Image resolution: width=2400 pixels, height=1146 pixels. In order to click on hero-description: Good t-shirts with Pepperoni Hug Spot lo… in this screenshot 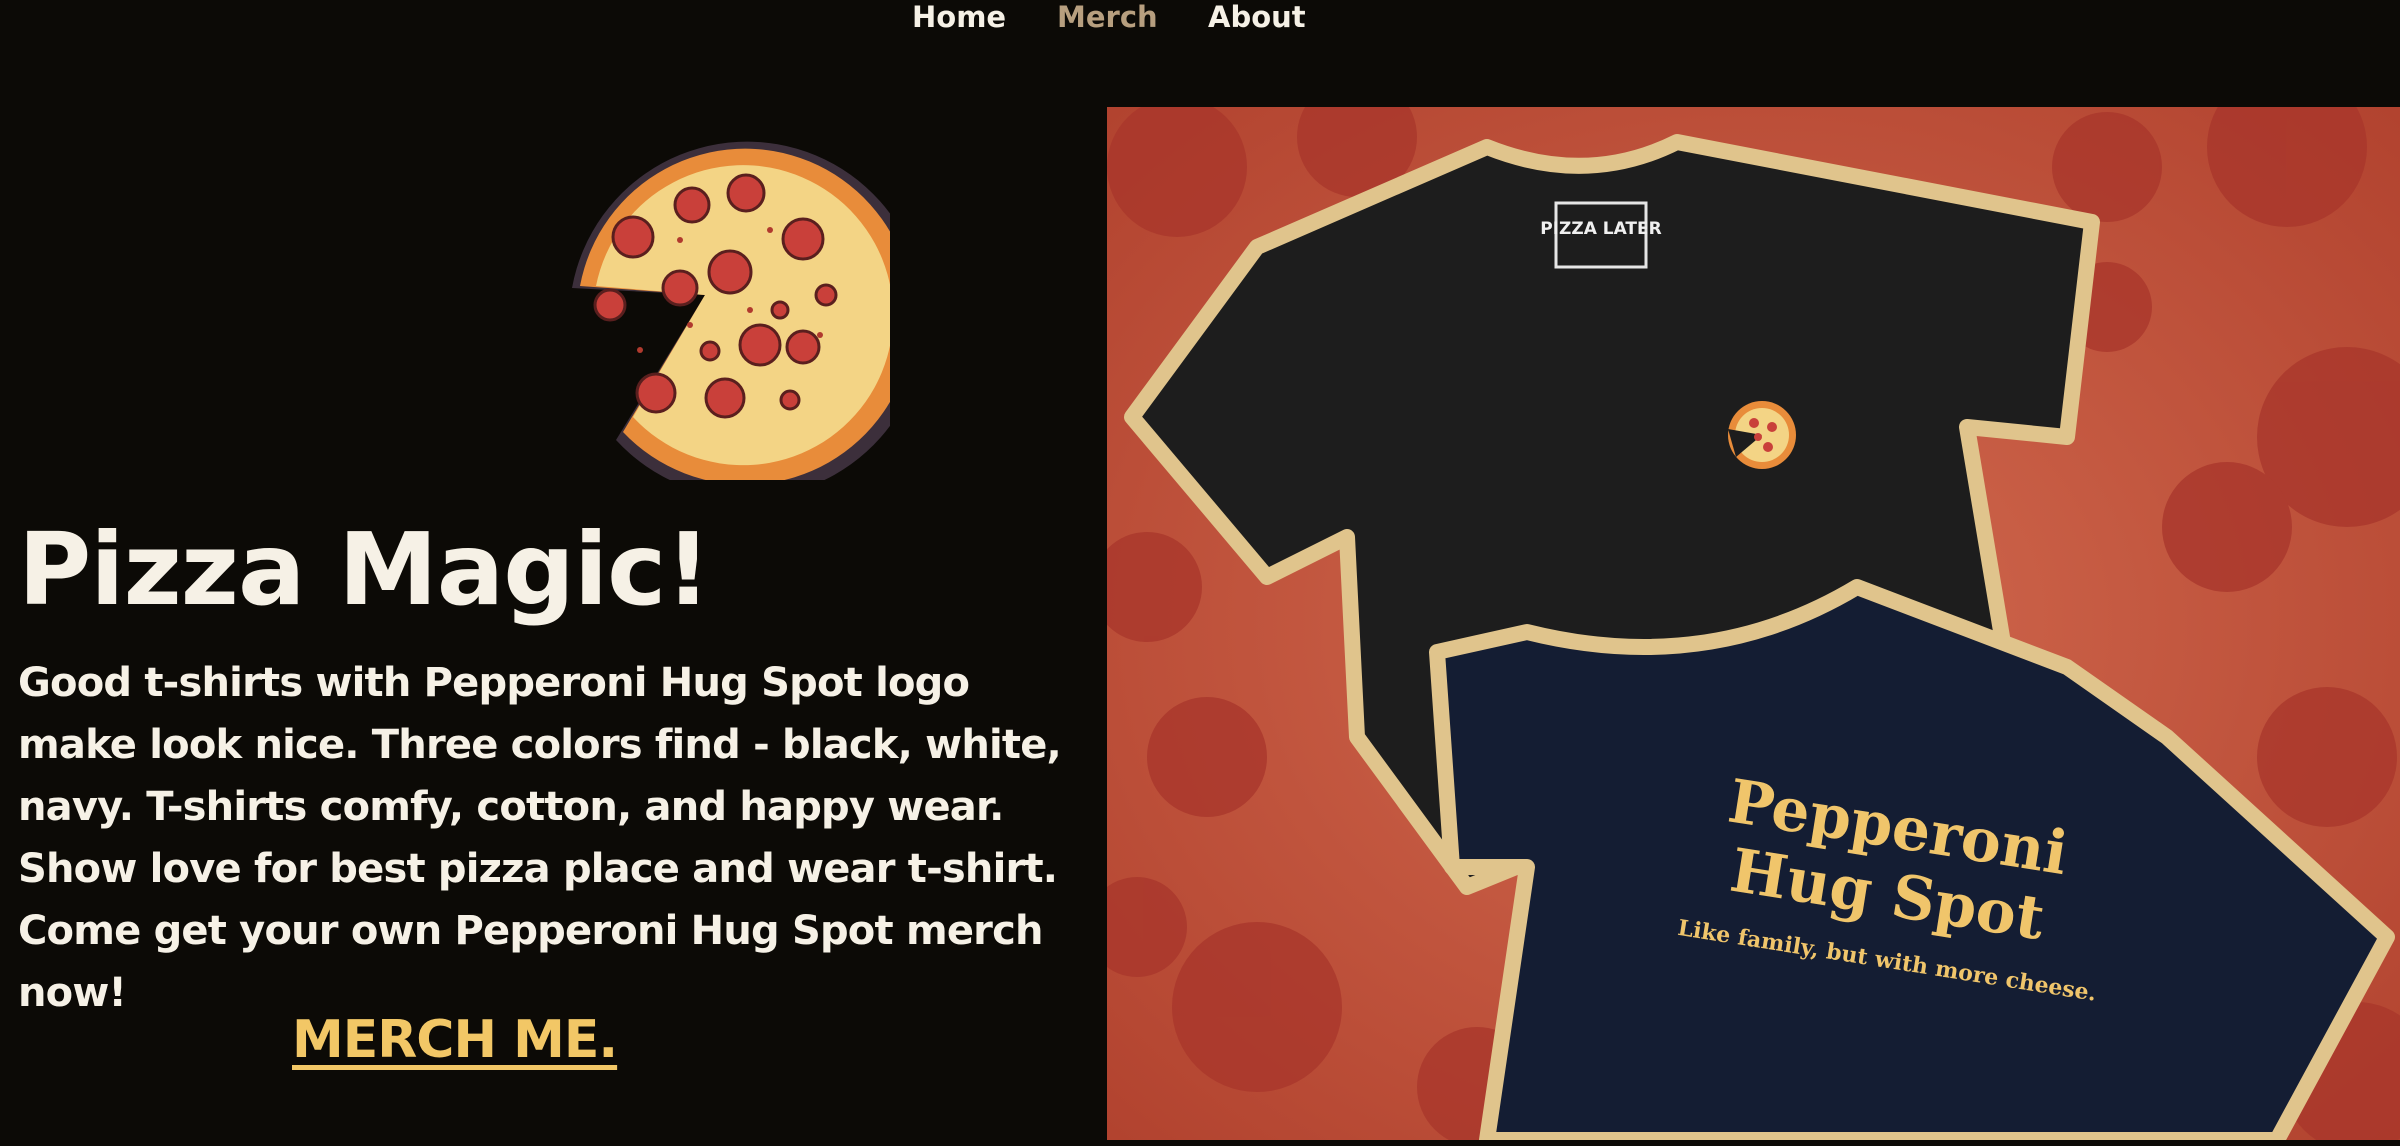, I will do `click(540, 838)`.